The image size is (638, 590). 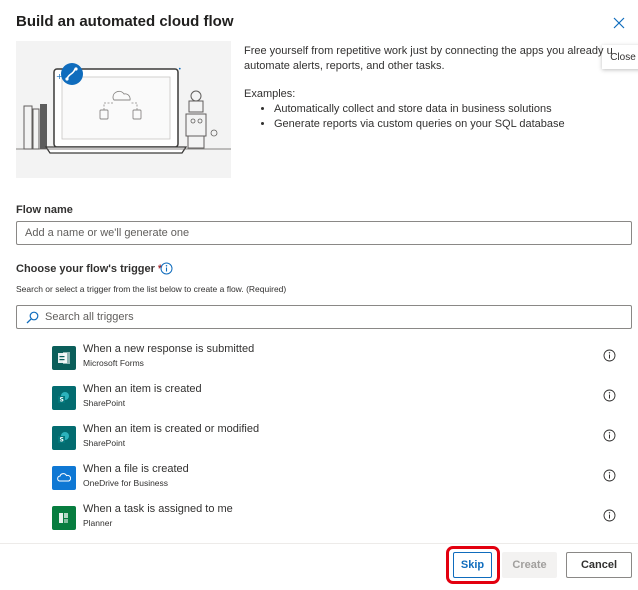 I want to click on trigger-search-input, so click(x=324, y=317).